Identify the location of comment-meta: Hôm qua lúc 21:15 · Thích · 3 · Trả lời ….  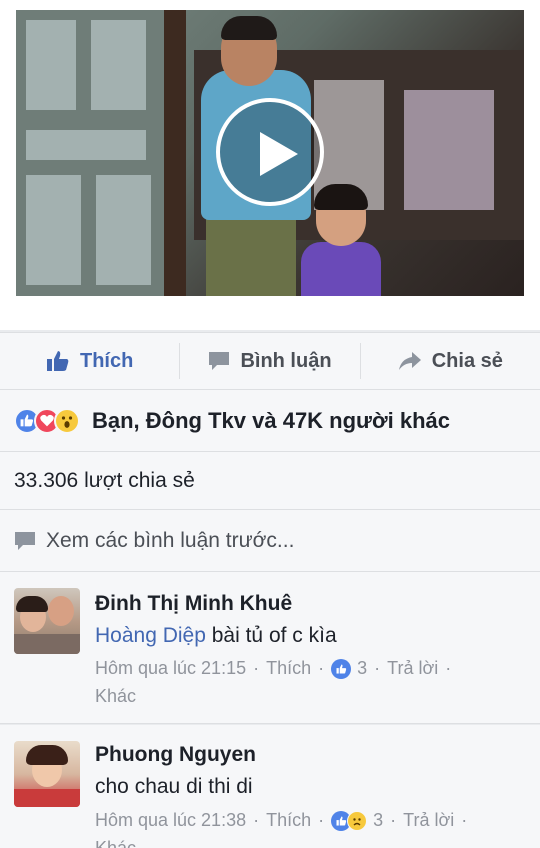
(273, 668).